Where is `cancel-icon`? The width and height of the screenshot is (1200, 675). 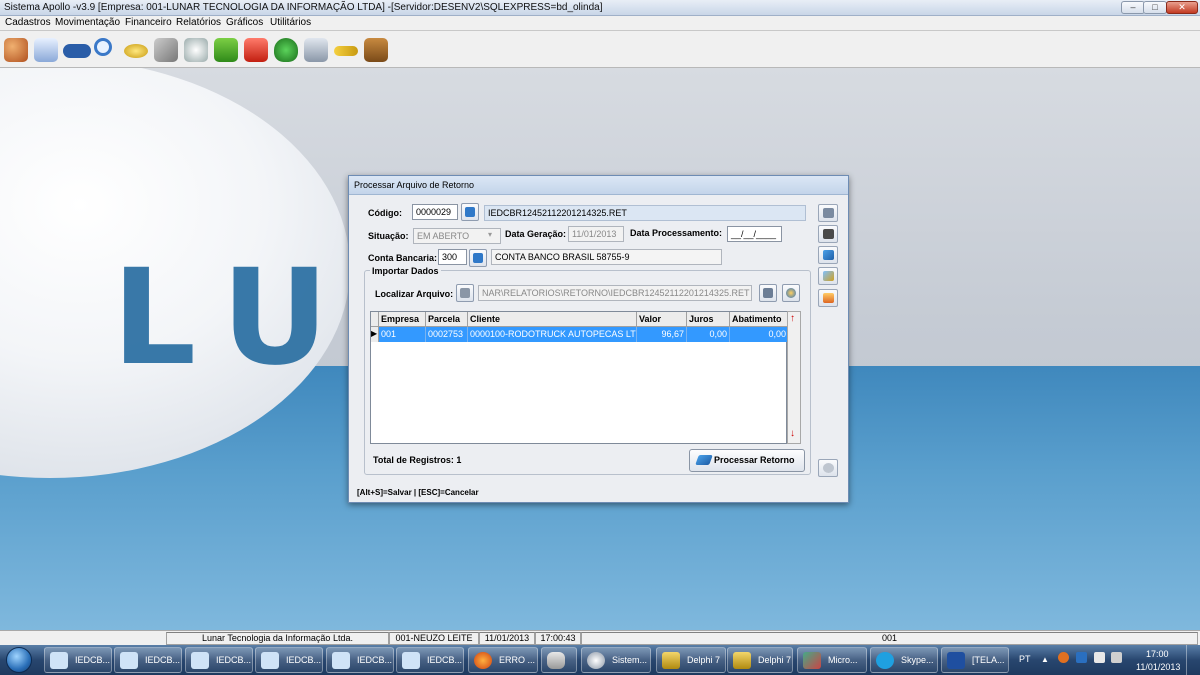 cancel-icon is located at coordinates (828, 276).